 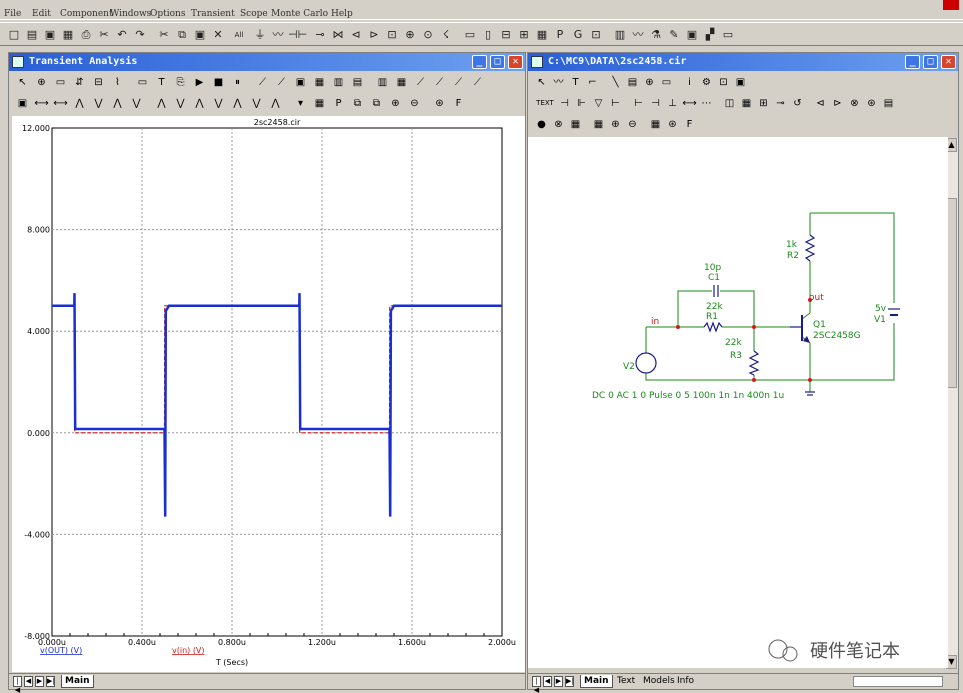 What do you see at coordinates (888, 103) in the screenshot?
I see `sc-row2-tool-icon: ▤` at bounding box center [888, 103].